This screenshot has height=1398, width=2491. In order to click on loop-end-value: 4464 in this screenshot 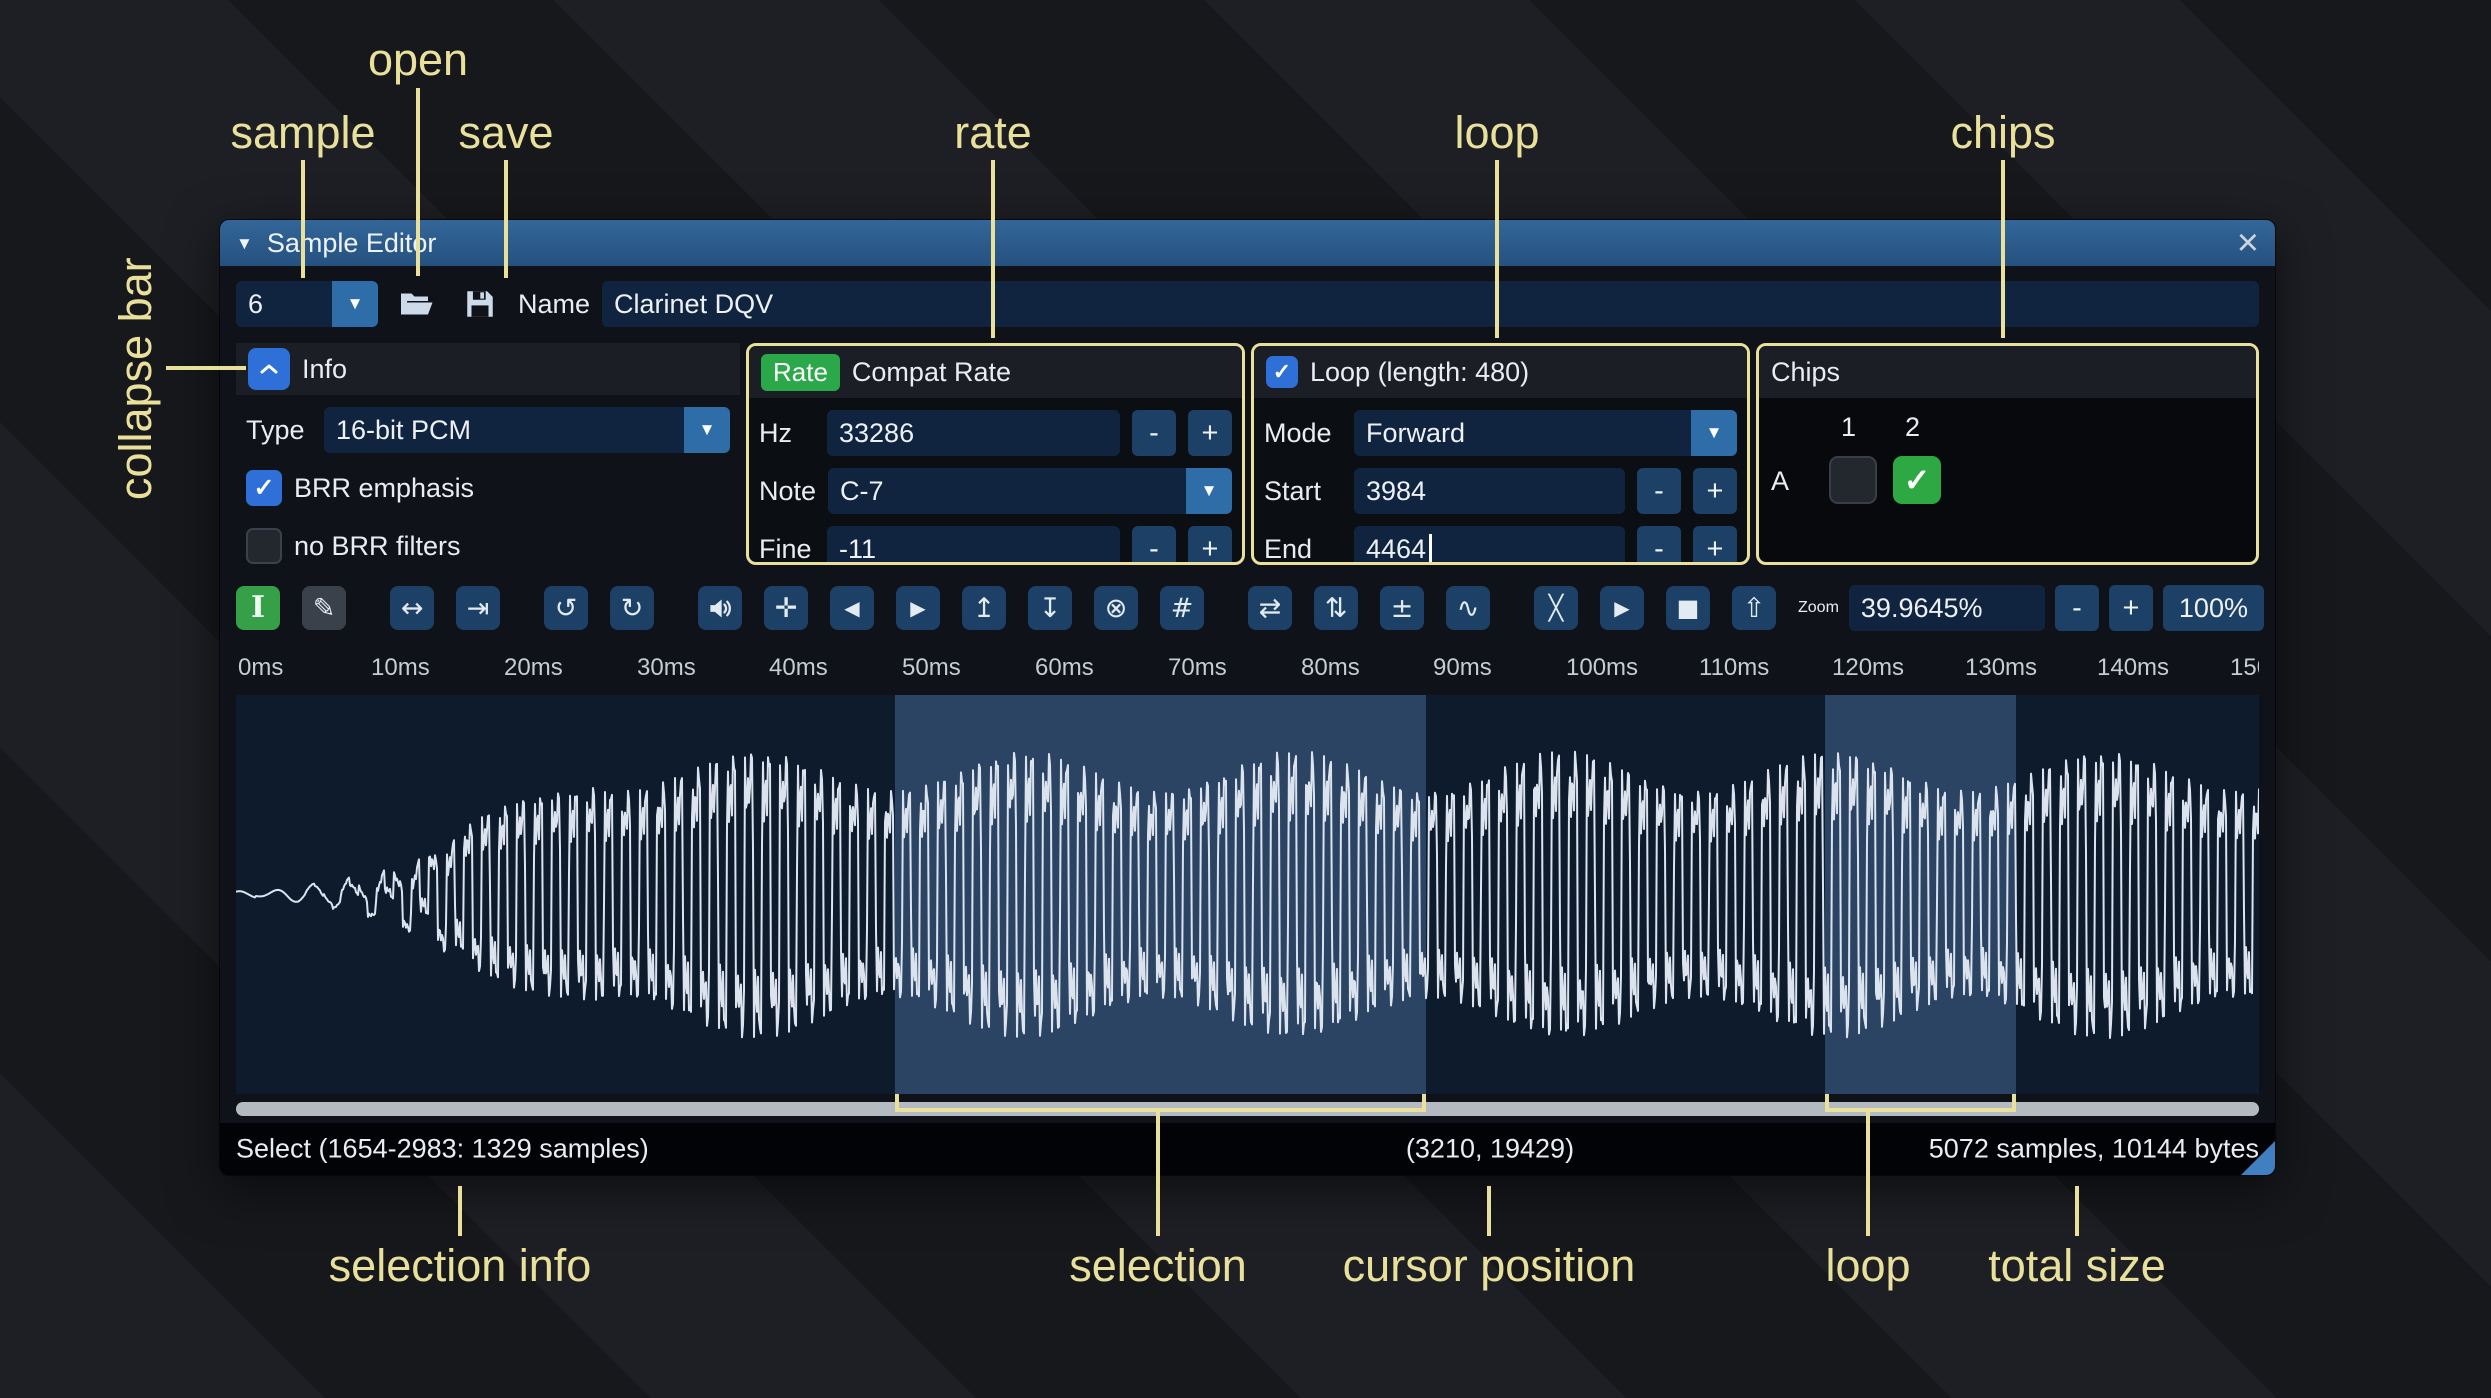, I will do `click(1396, 548)`.